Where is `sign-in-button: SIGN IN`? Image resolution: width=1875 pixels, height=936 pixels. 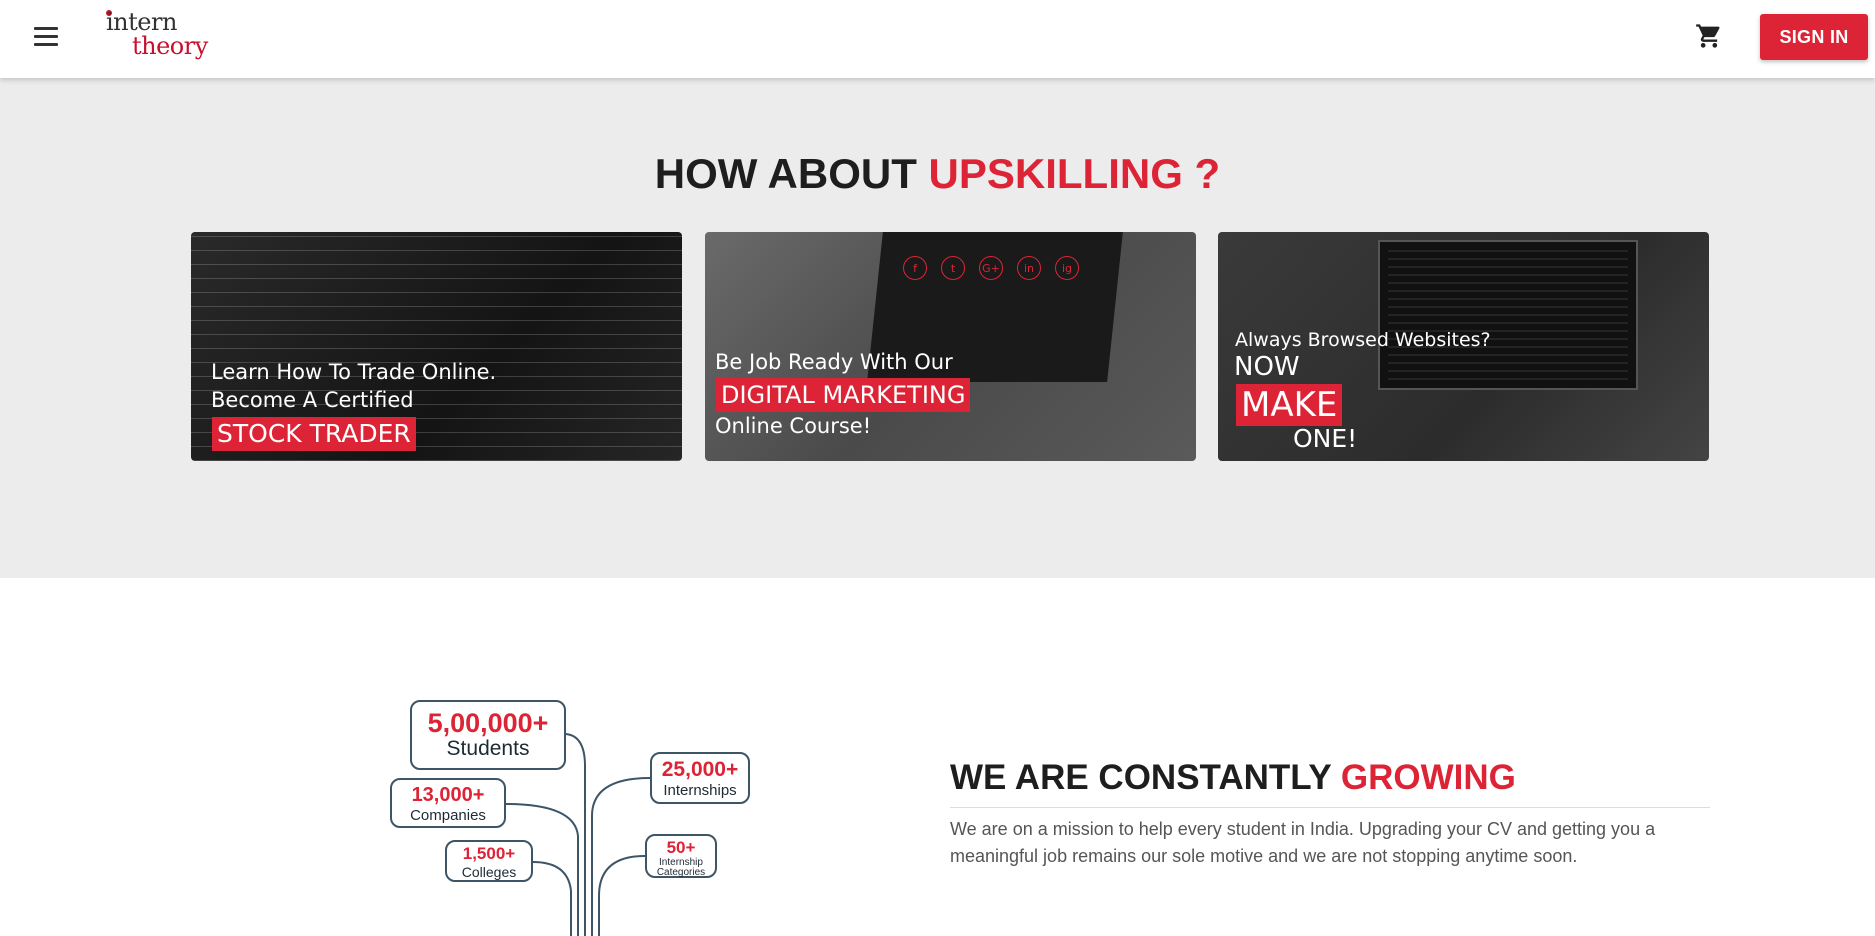 sign-in-button: SIGN IN is located at coordinates (1814, 37).